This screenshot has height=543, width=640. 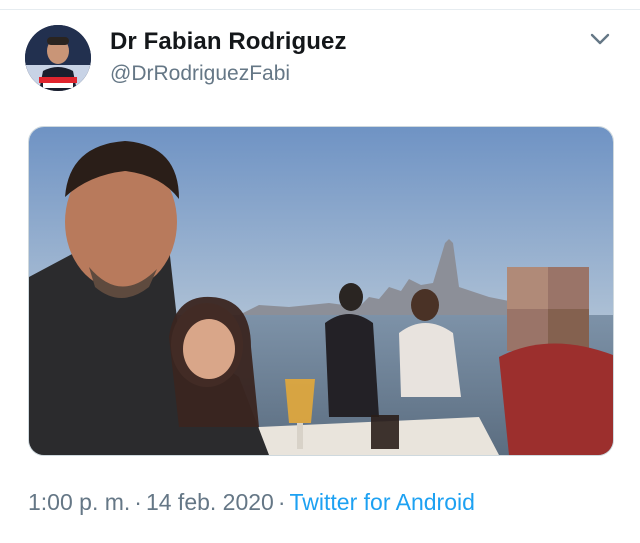 What do you see at coordinates (228, 42) in the screenshot?
I see `author-display-name: Dr Fabian Rodriguez` at bounding box center [228, 42].